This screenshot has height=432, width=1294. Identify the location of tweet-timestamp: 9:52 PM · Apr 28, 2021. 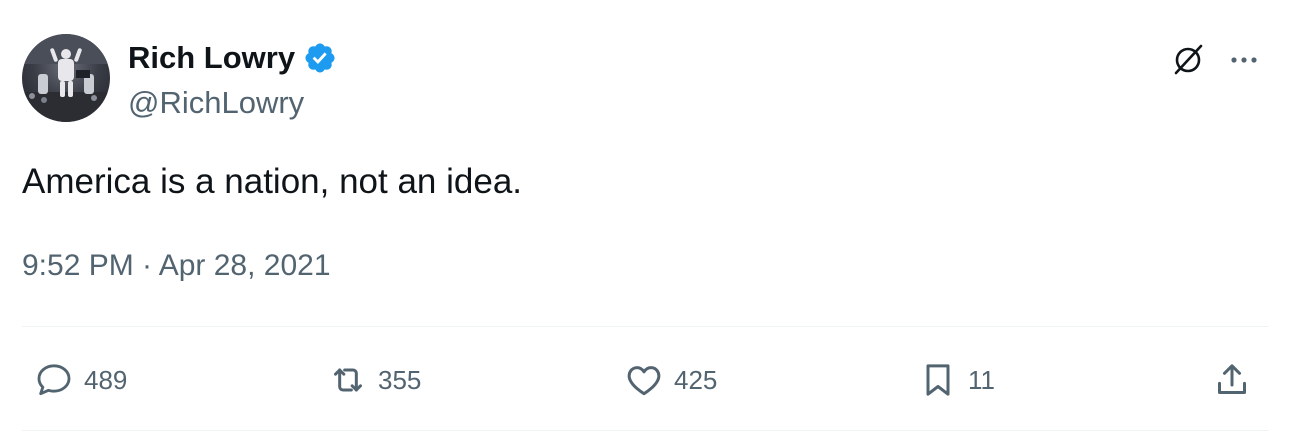
(176, 266).